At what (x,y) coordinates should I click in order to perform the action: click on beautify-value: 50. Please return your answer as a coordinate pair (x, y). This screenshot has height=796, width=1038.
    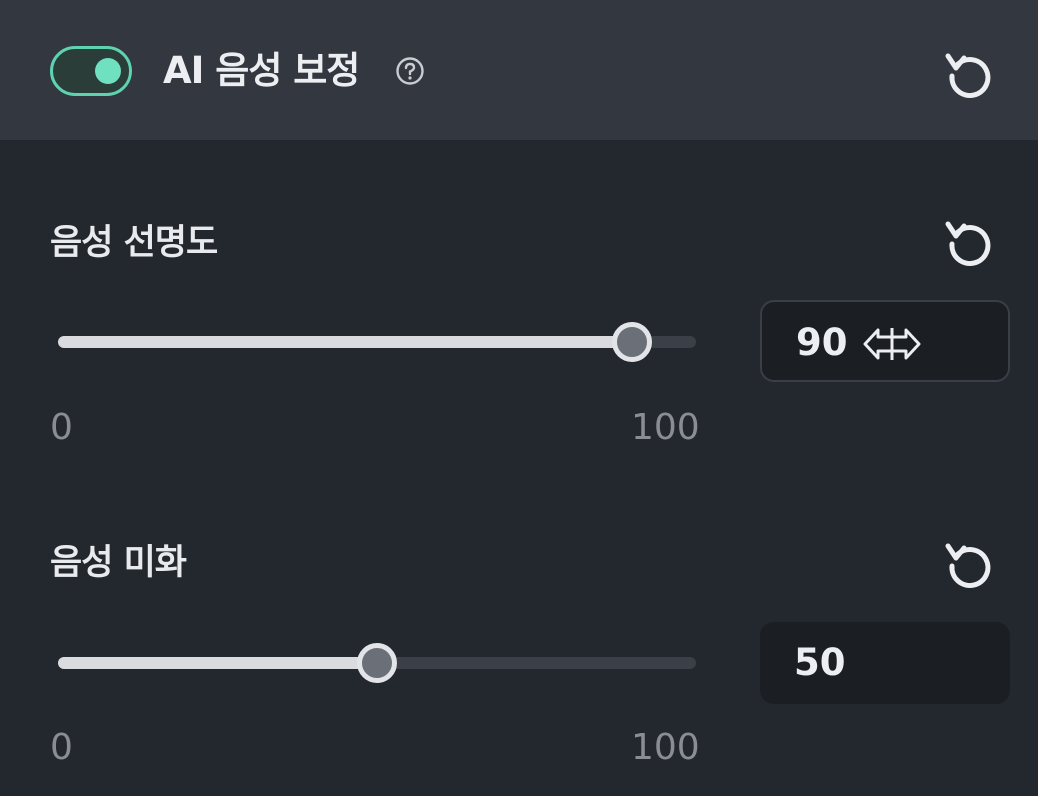
    Looking at the image, I should click on (820, 662).